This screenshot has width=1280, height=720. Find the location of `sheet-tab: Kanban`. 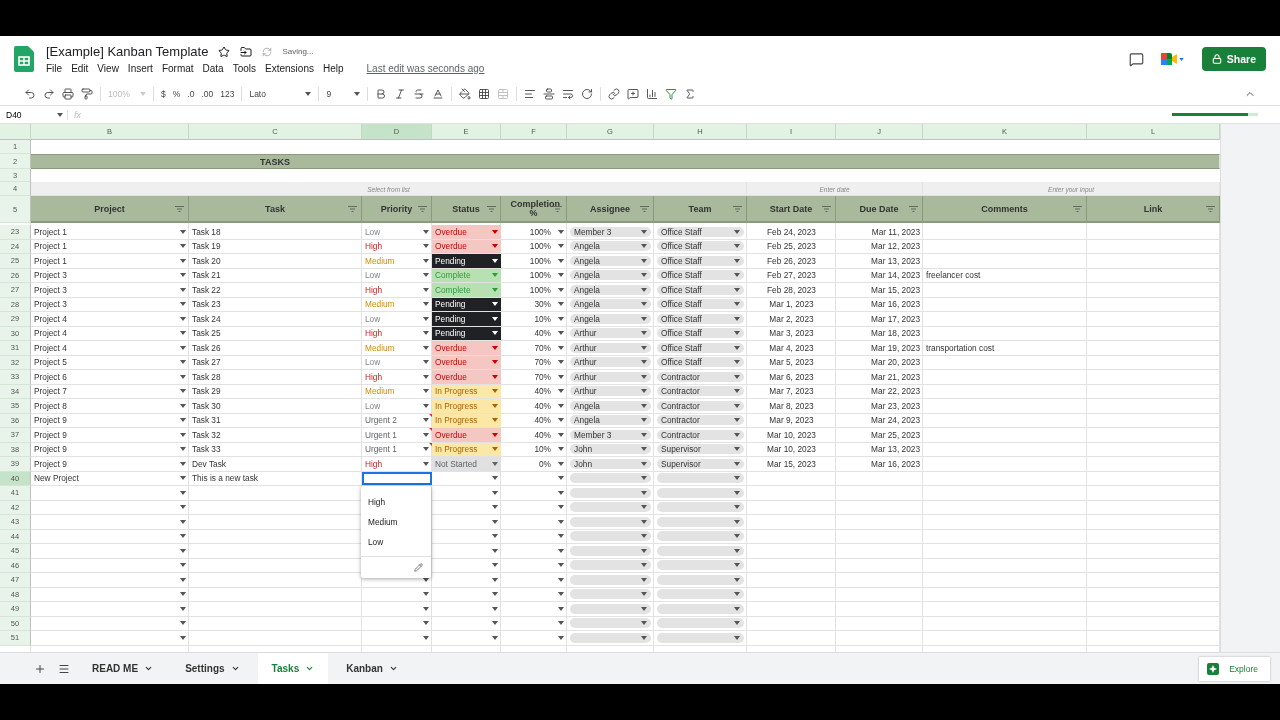

sheet-tab: Kanban is located at coordinates (372, 668).